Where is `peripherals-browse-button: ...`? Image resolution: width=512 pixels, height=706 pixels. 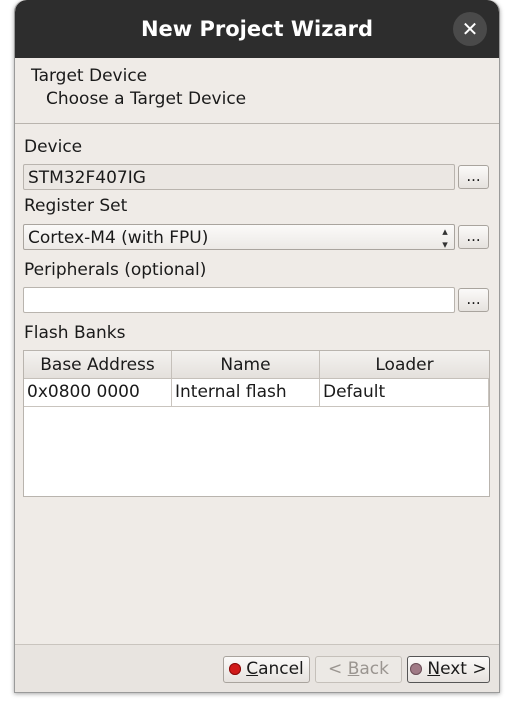 peripherals-browse-button: ... is located at coordinates (473, 300).